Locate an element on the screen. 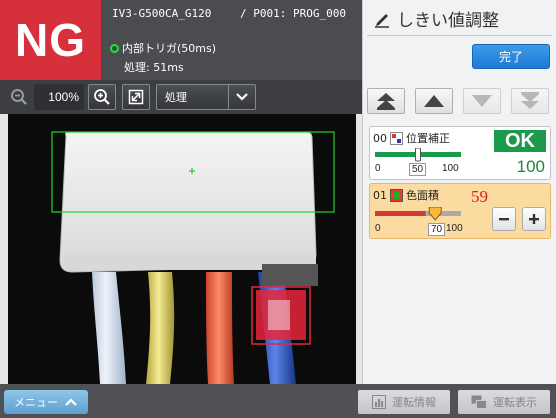  menu-button: メニュー is located at coordinates (46, 402).